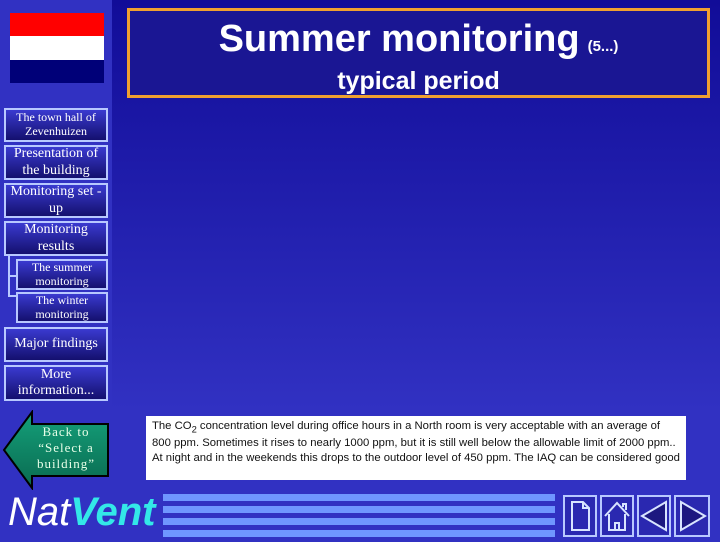 This screenshot has width=720, height=542. I want to click on sidebar-item-summer-monitoring: The summer monitoring, so click(62, 274).